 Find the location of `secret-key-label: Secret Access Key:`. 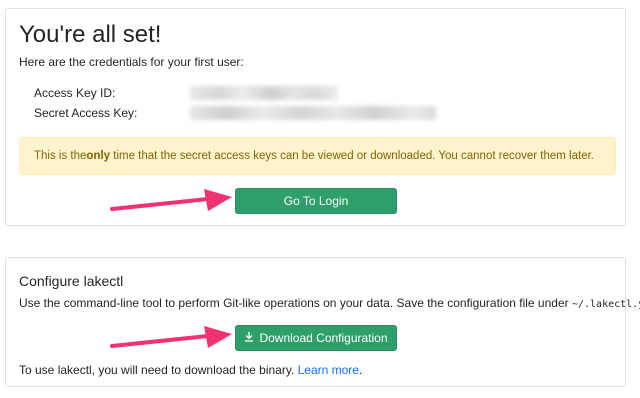

secret-key-label: Secret Access Key: is located at coordinates (86, 113).